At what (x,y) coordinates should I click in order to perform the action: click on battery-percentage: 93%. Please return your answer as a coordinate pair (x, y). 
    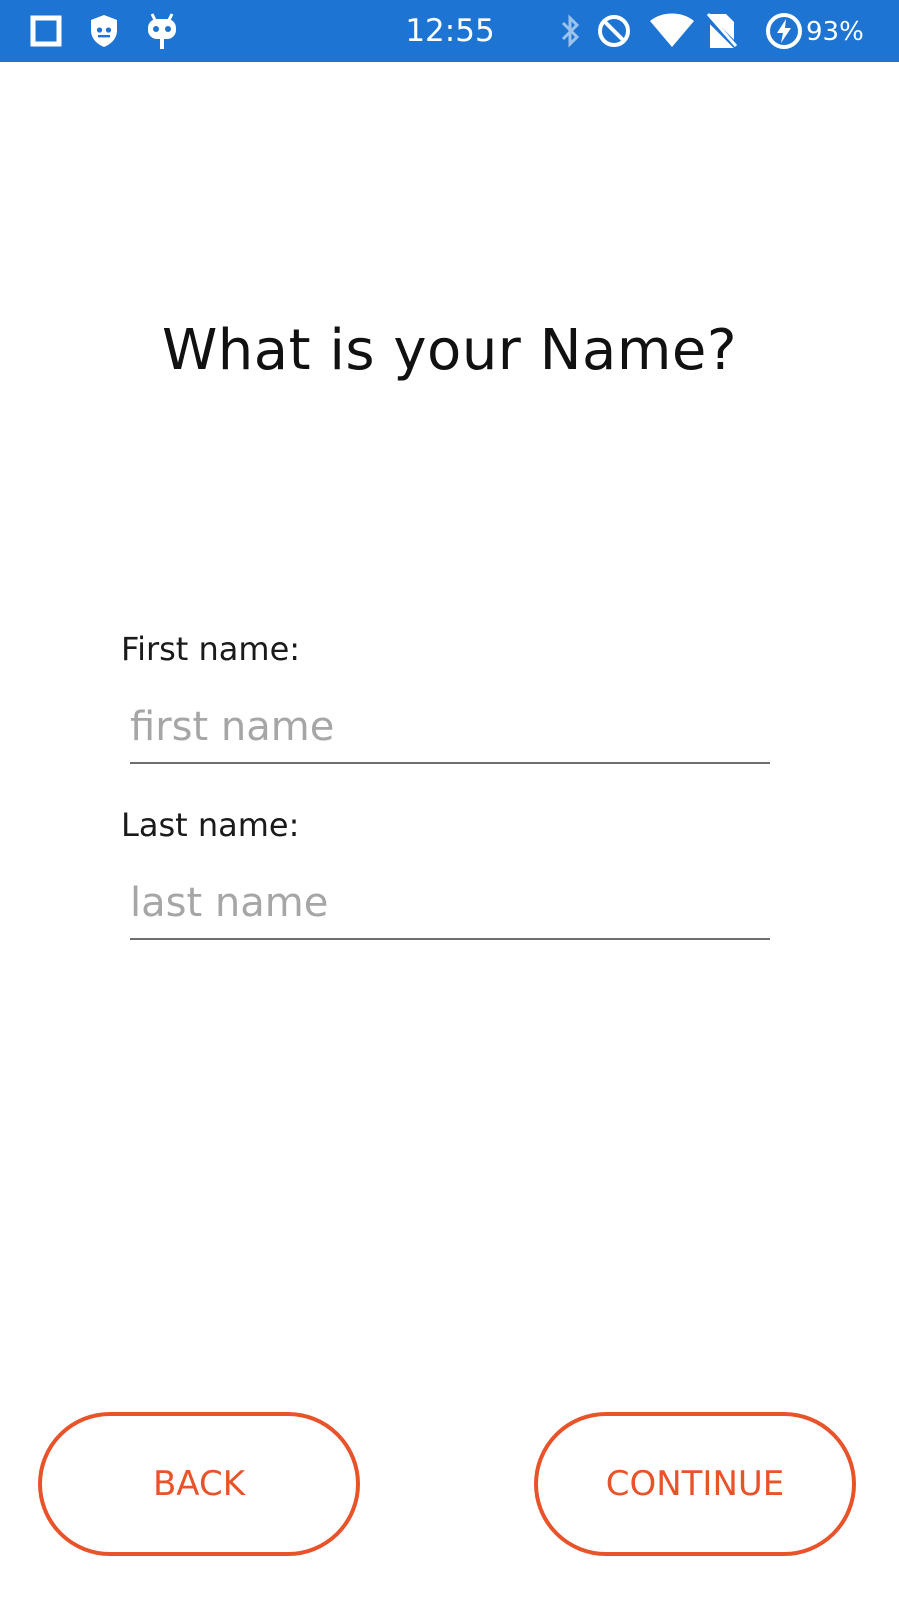
    Looking at the image, I should click on (835, 32).